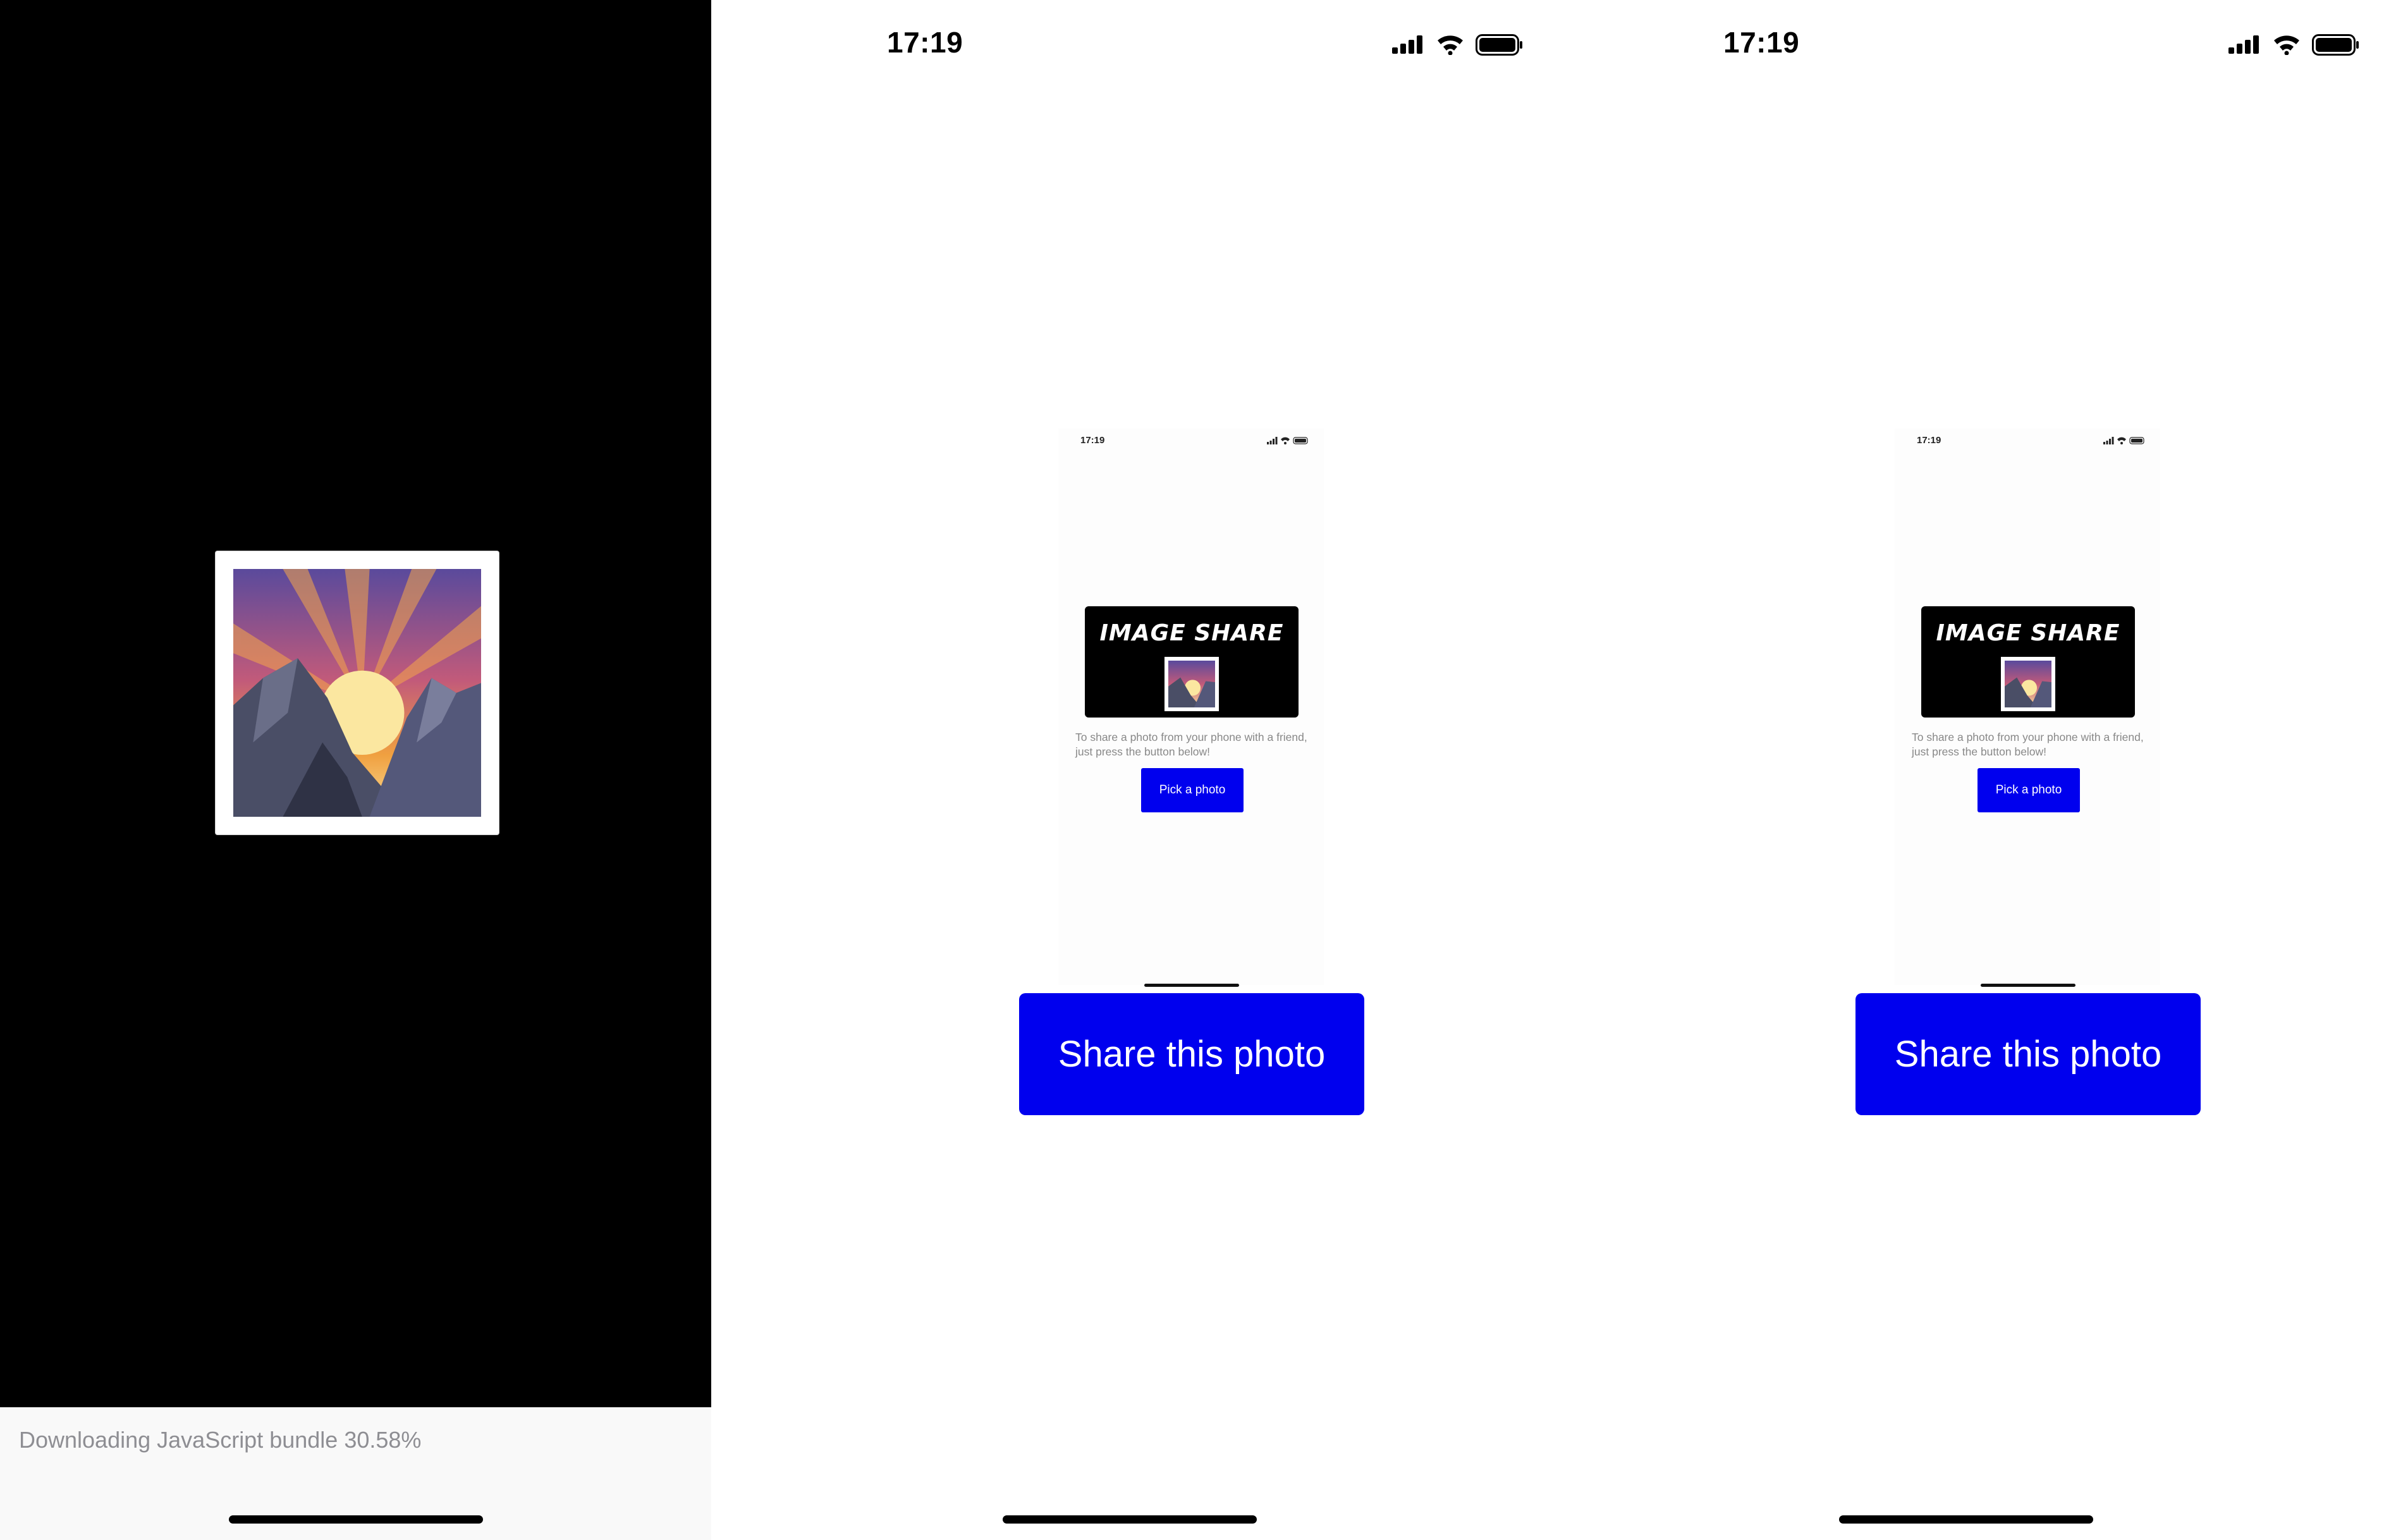  I want to click on sunrise-over-mountains-icon, so click(357, 693).